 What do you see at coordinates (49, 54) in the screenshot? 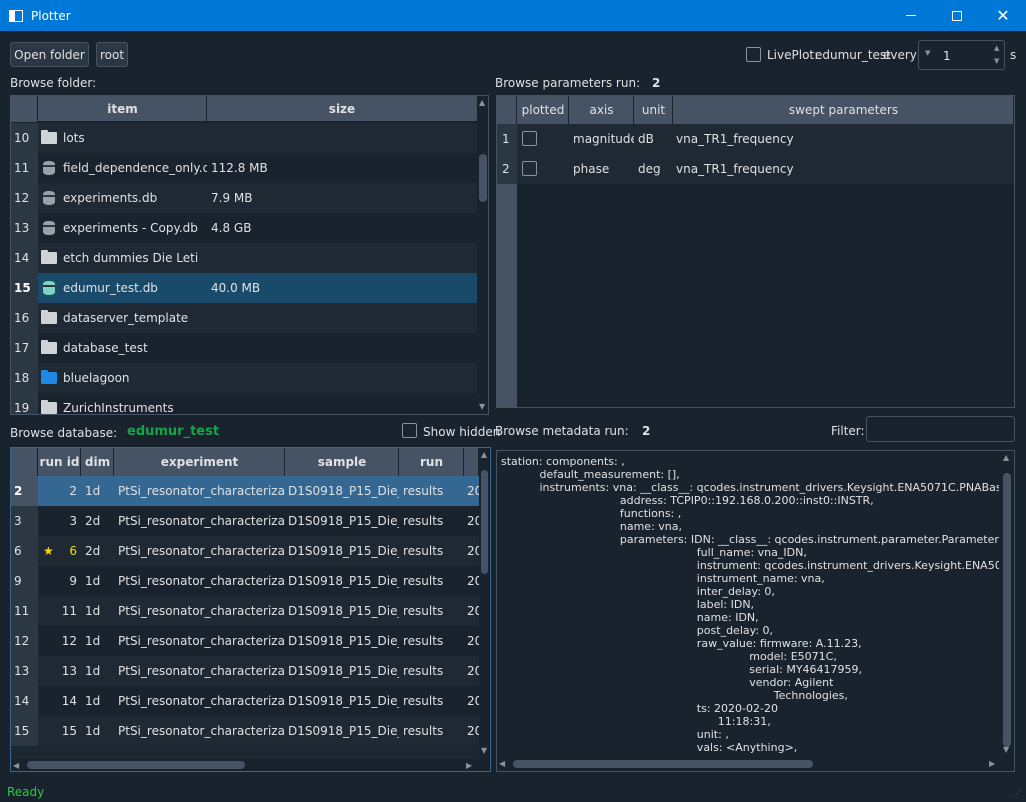
I see `open-folder-button: Open folder` at bounding box center [49, 54].